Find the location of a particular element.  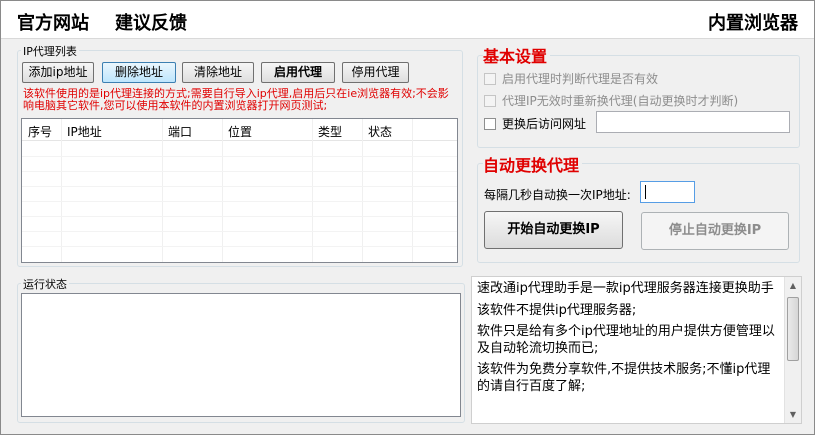

column-header-location: 位置 is located at coordinates (240, 131).